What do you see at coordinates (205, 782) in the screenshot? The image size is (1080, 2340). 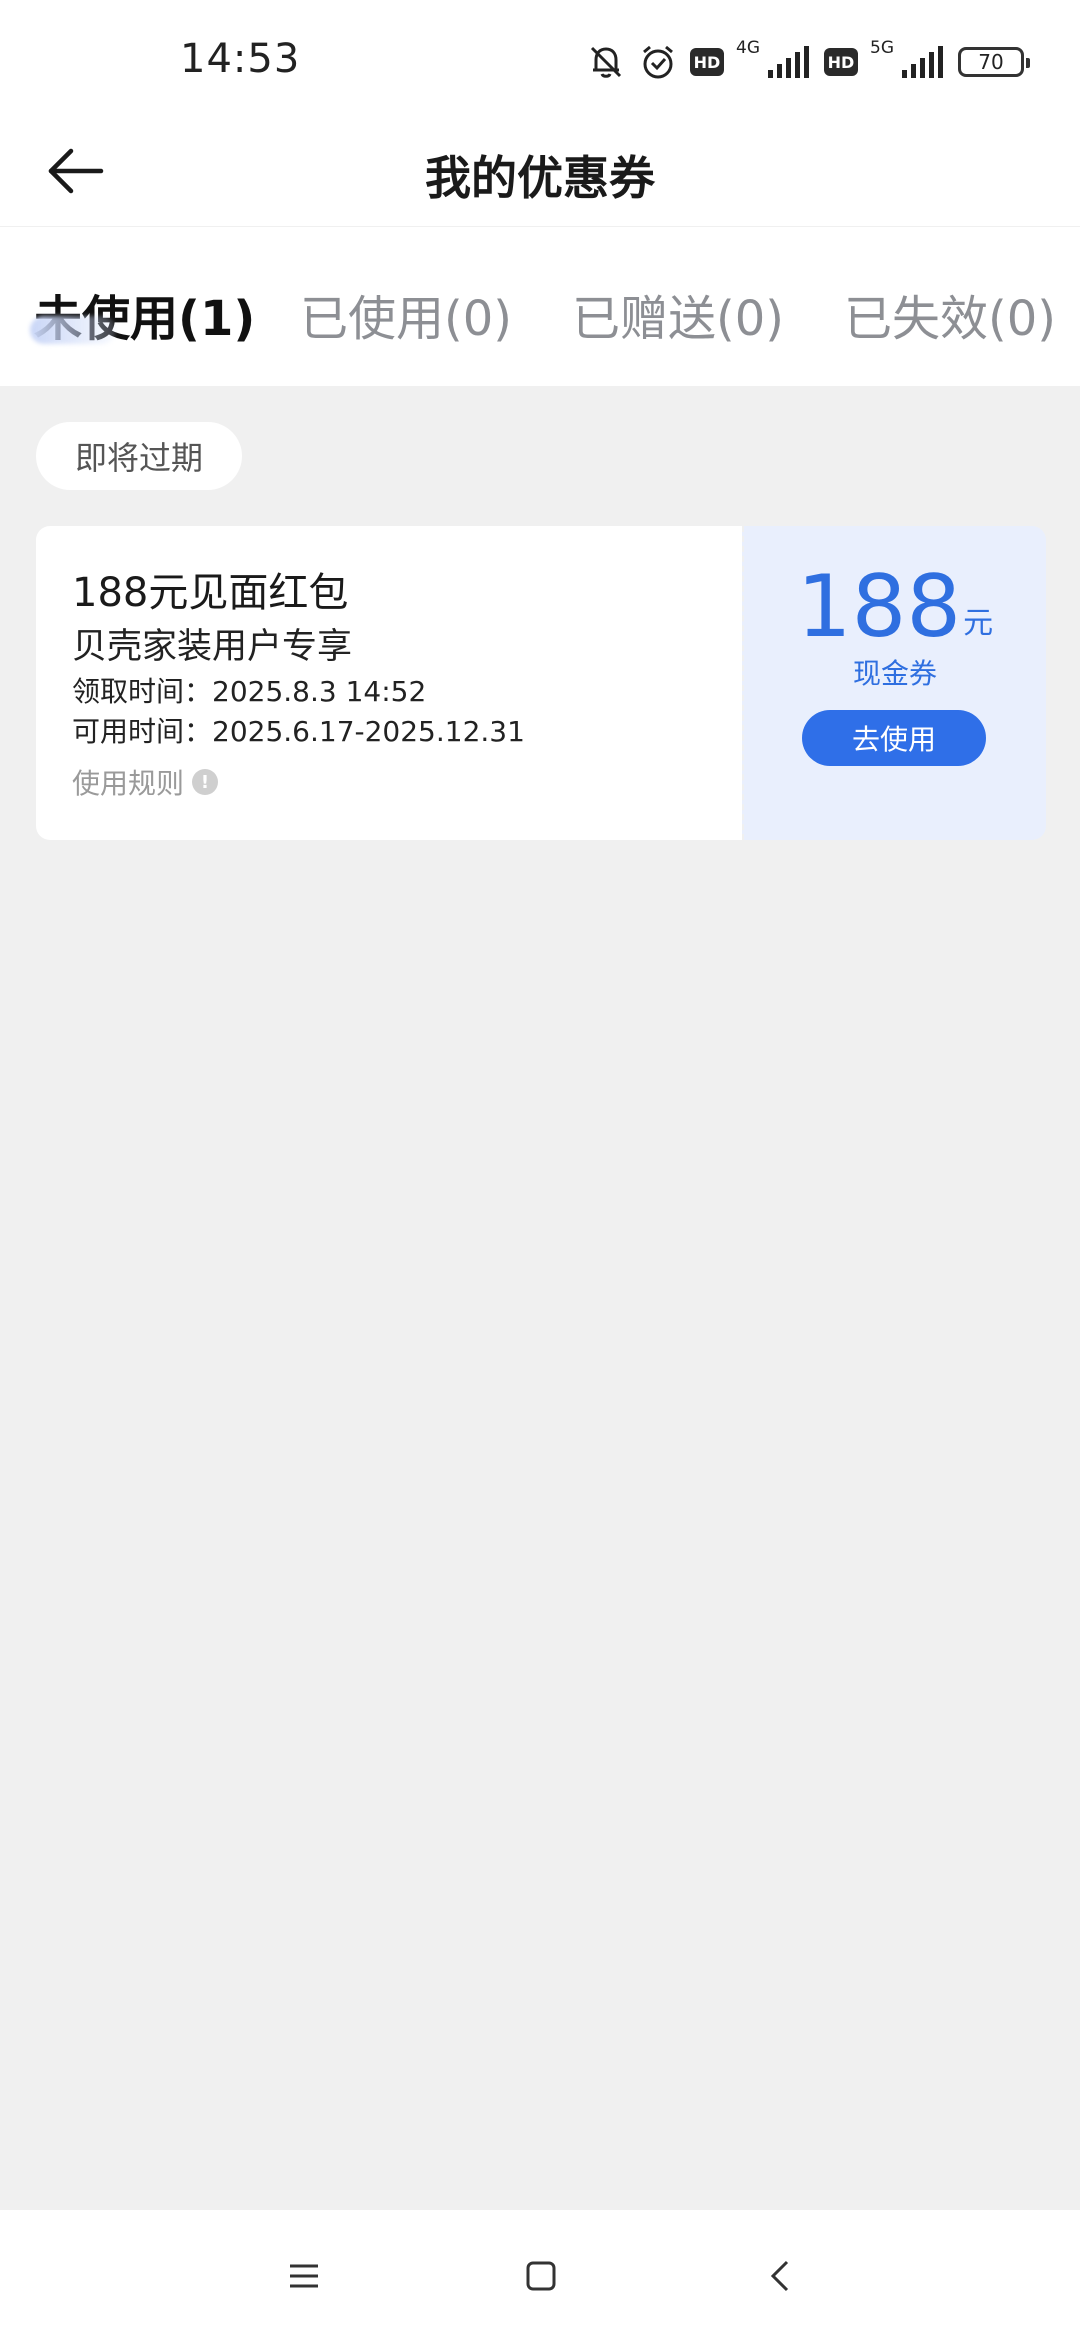 I see `info-icon: !` at bounding box center [205, 782].